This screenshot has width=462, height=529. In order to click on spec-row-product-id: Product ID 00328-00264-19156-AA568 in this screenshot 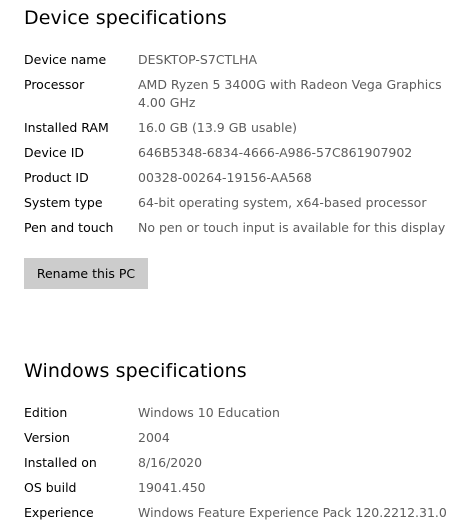, I will do `click(239, 178)`.